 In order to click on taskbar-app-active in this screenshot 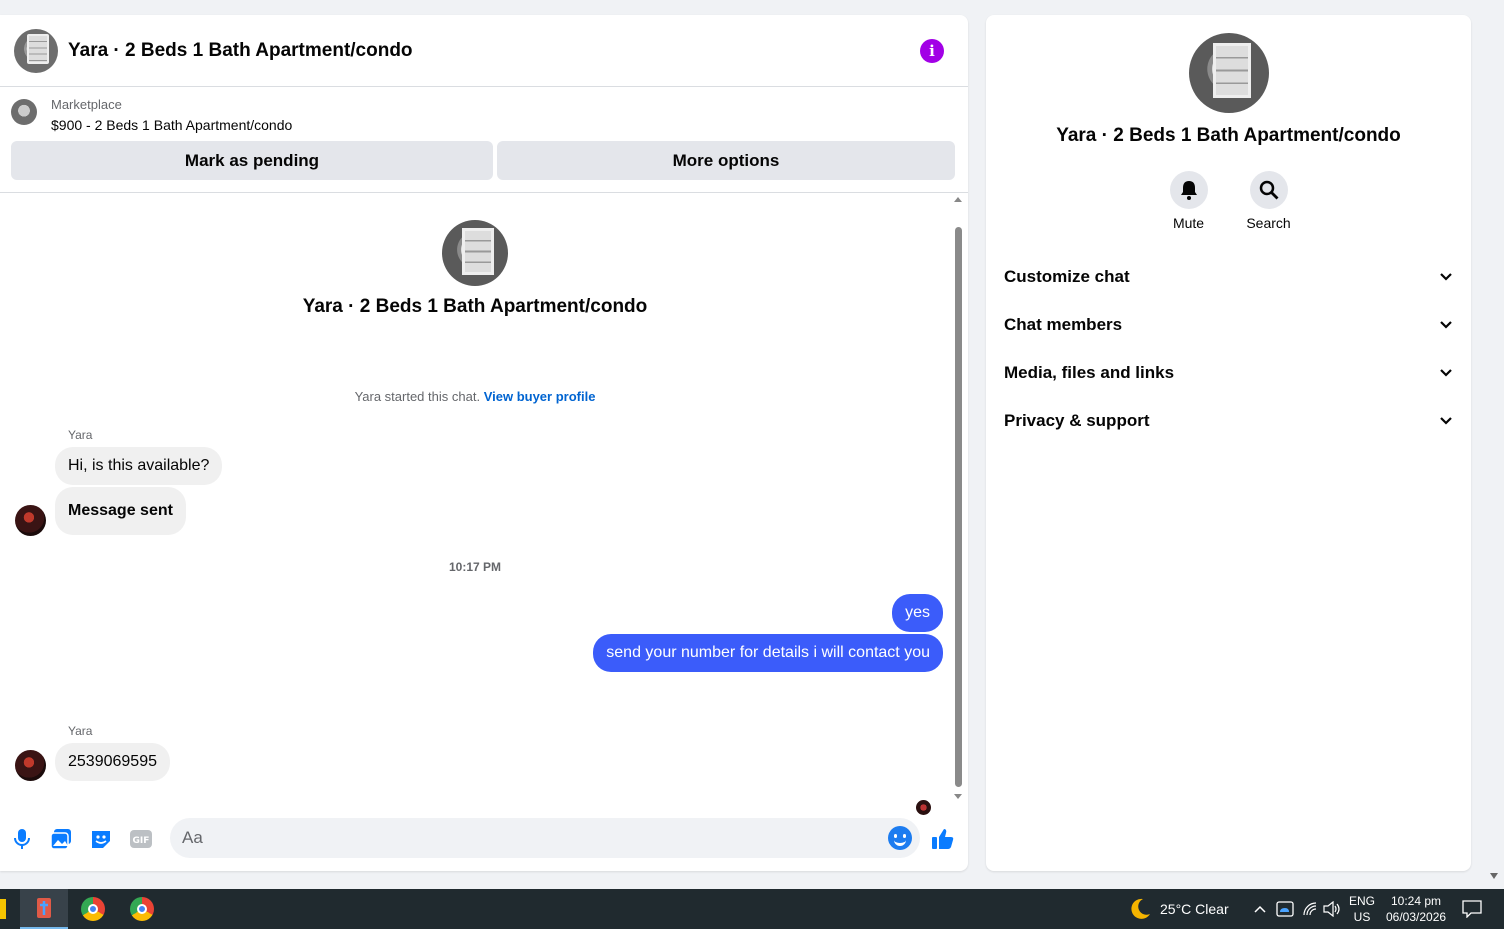, I will do `click(44, 909)`.